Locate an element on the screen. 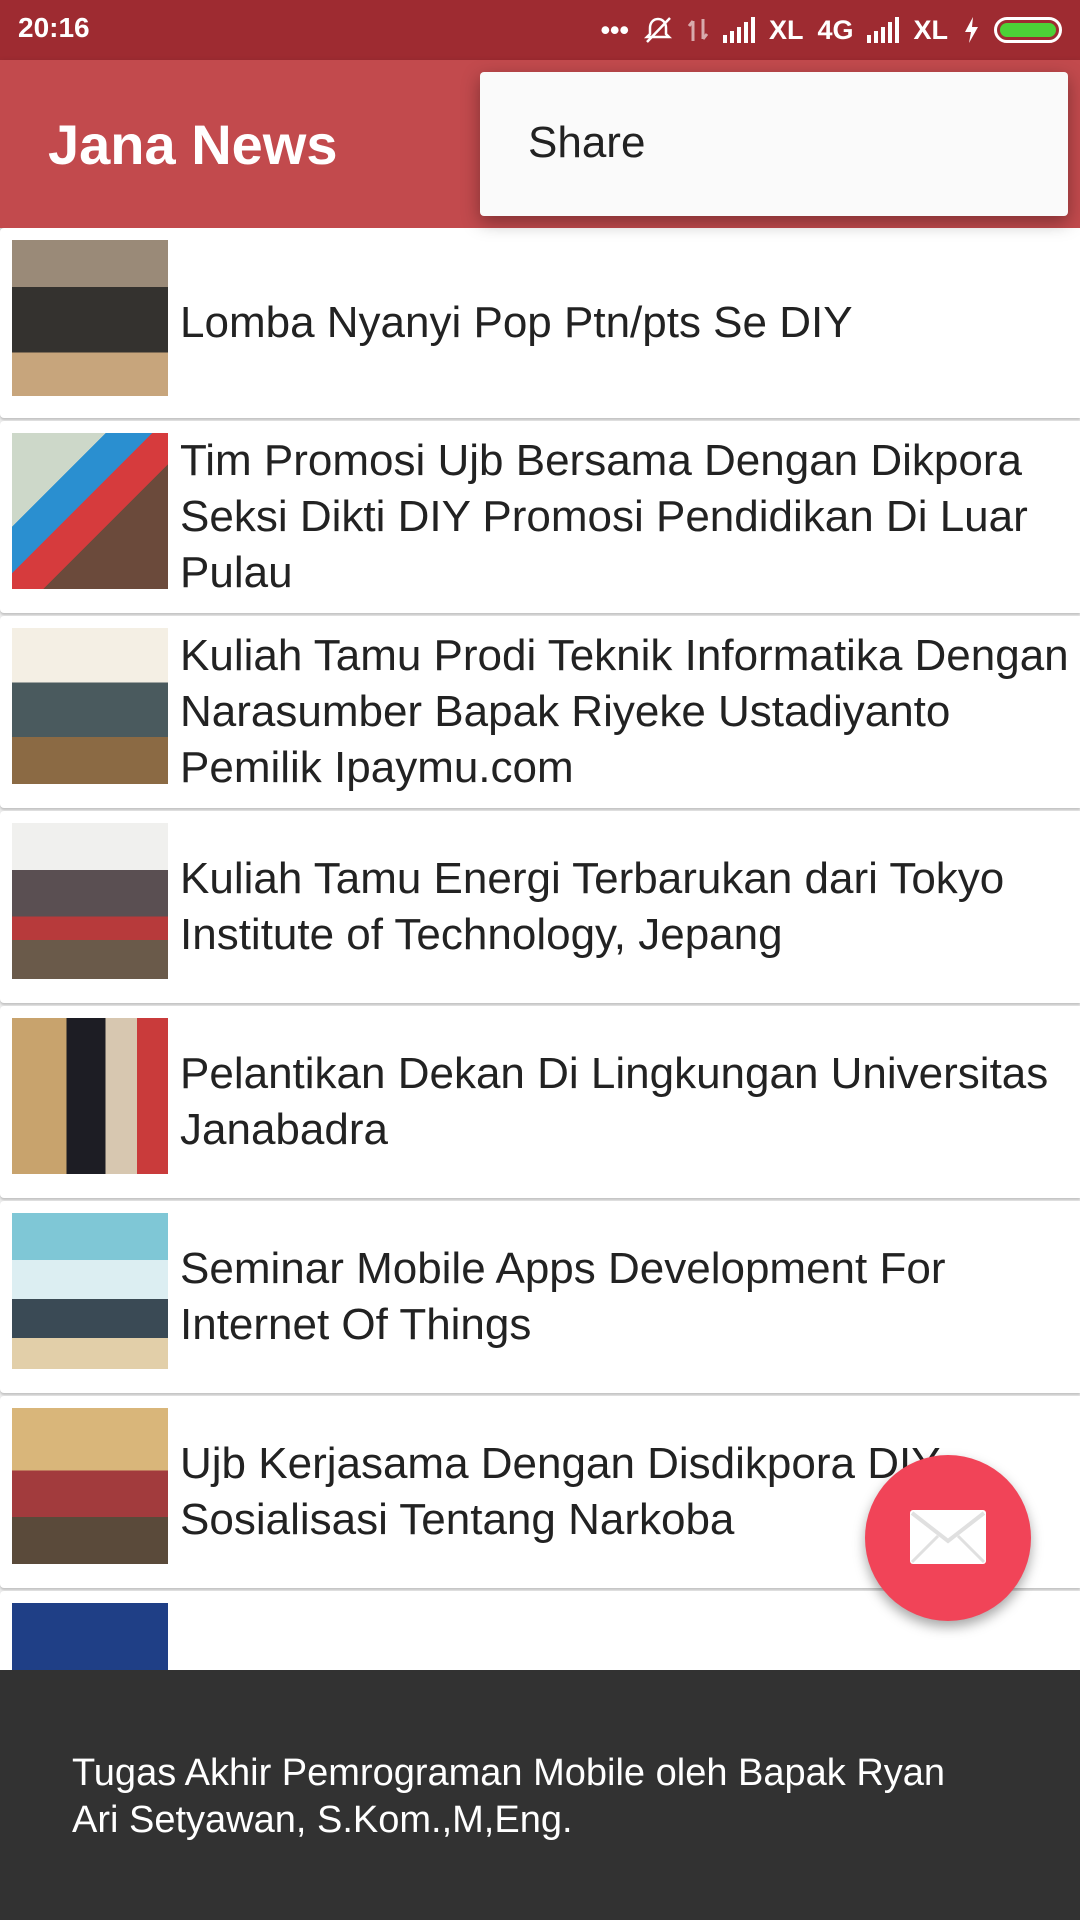 The image size is (1080, 1920). battery-icon is located at coordinates (1028, 30).